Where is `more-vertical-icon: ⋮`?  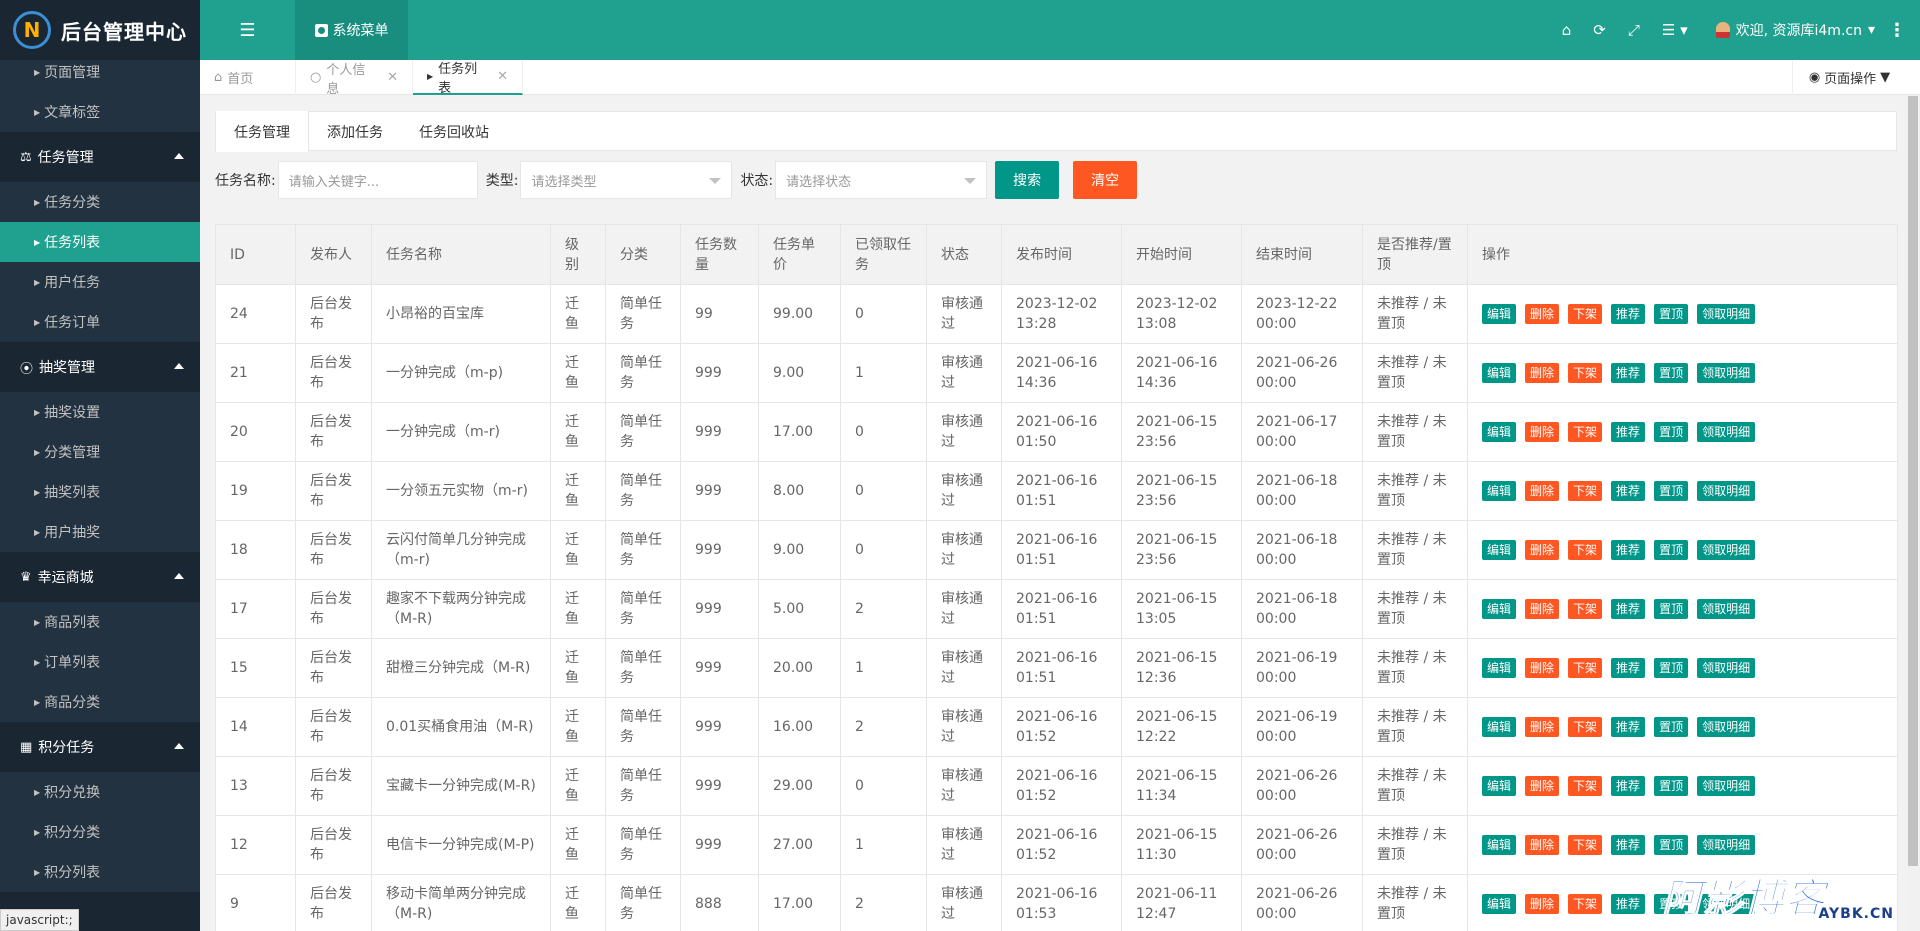 more-vertical-icon: ⋮ is located at coordinates (1897, 30).